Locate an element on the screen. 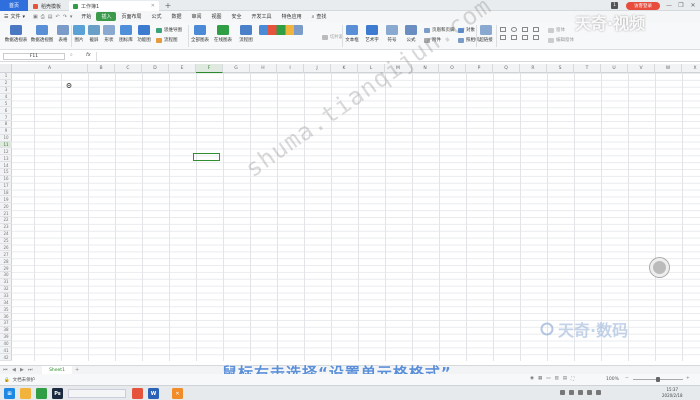  column-header-s: S is located at coordinates (560, 68).